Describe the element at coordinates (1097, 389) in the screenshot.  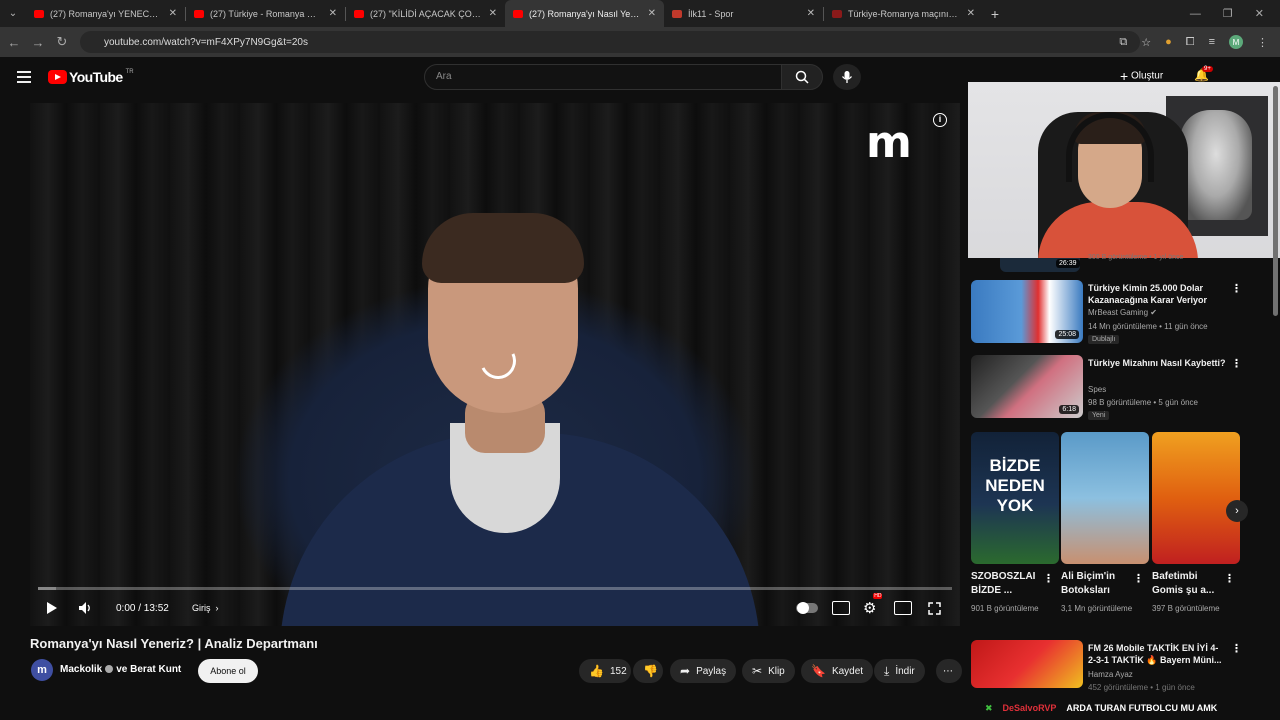
I see `channel-name: Spes` at that location.